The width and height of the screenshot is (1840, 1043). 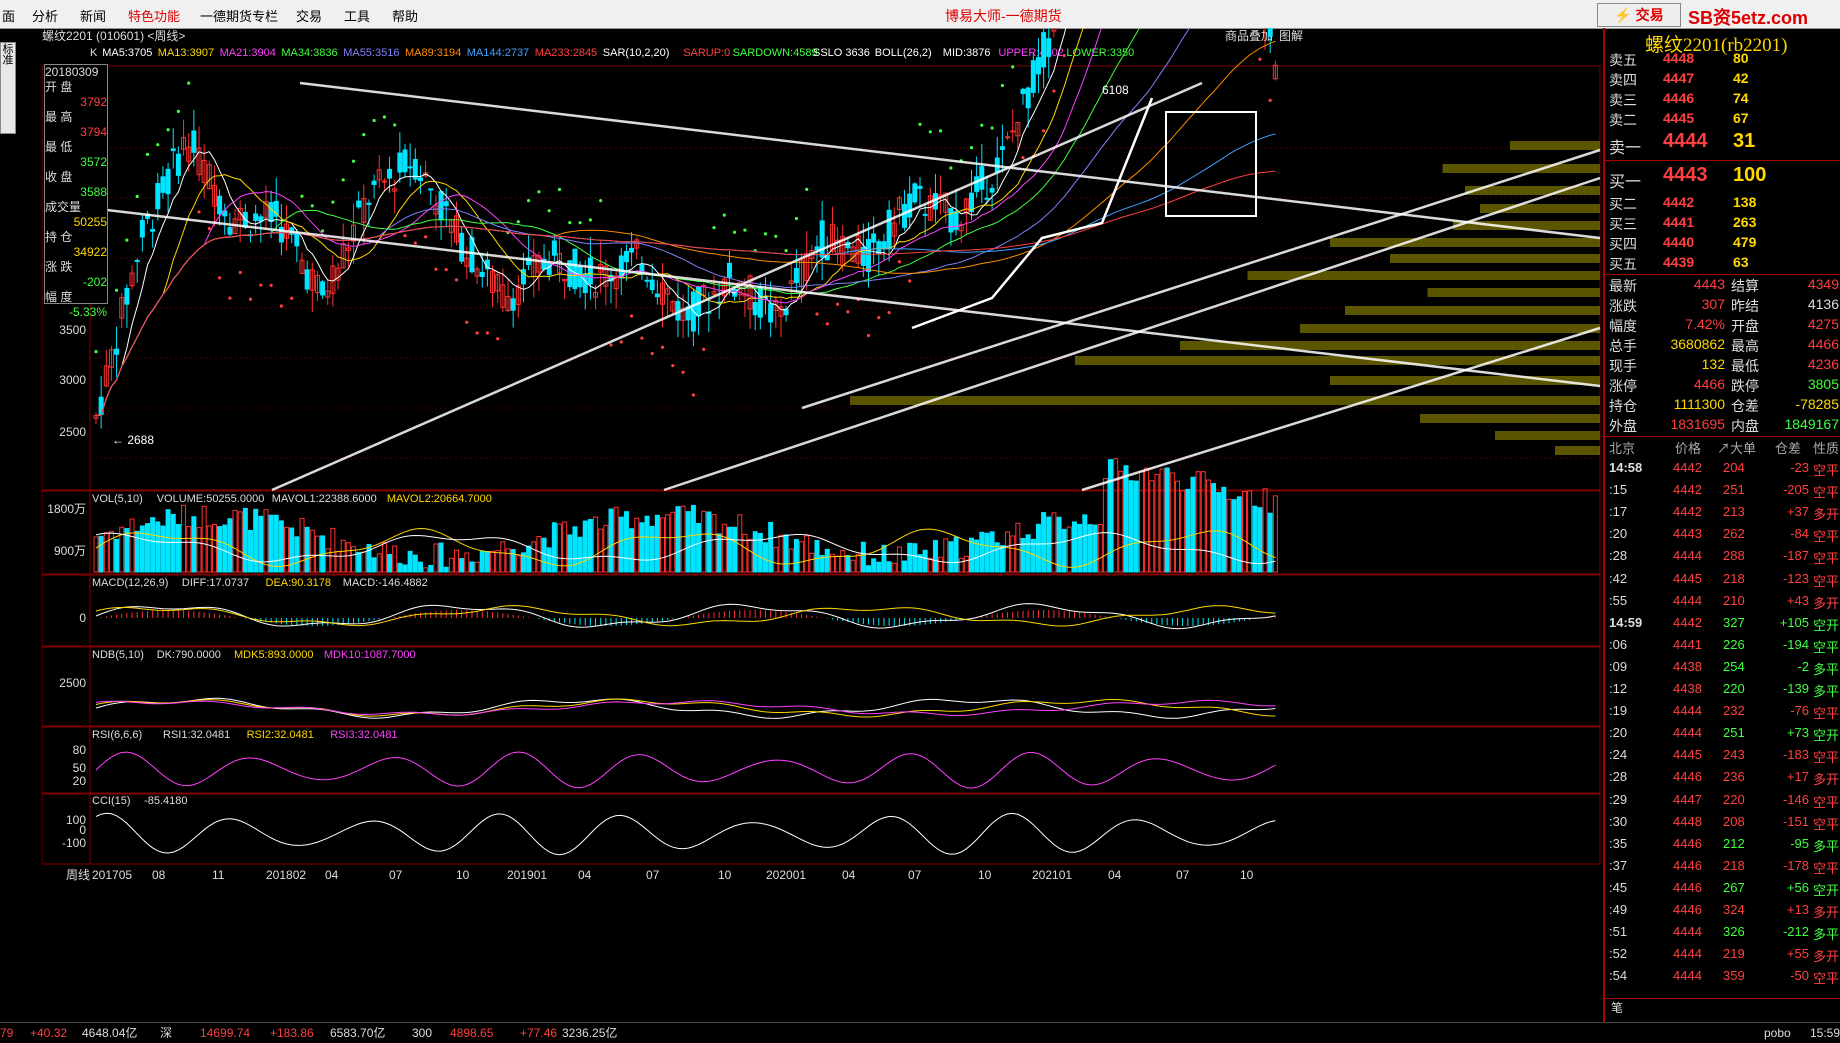 What do you see at coordinates (1623, 244) in the screenshot?
I see `bid-label: 买四` at bounding box center [1623, 244].